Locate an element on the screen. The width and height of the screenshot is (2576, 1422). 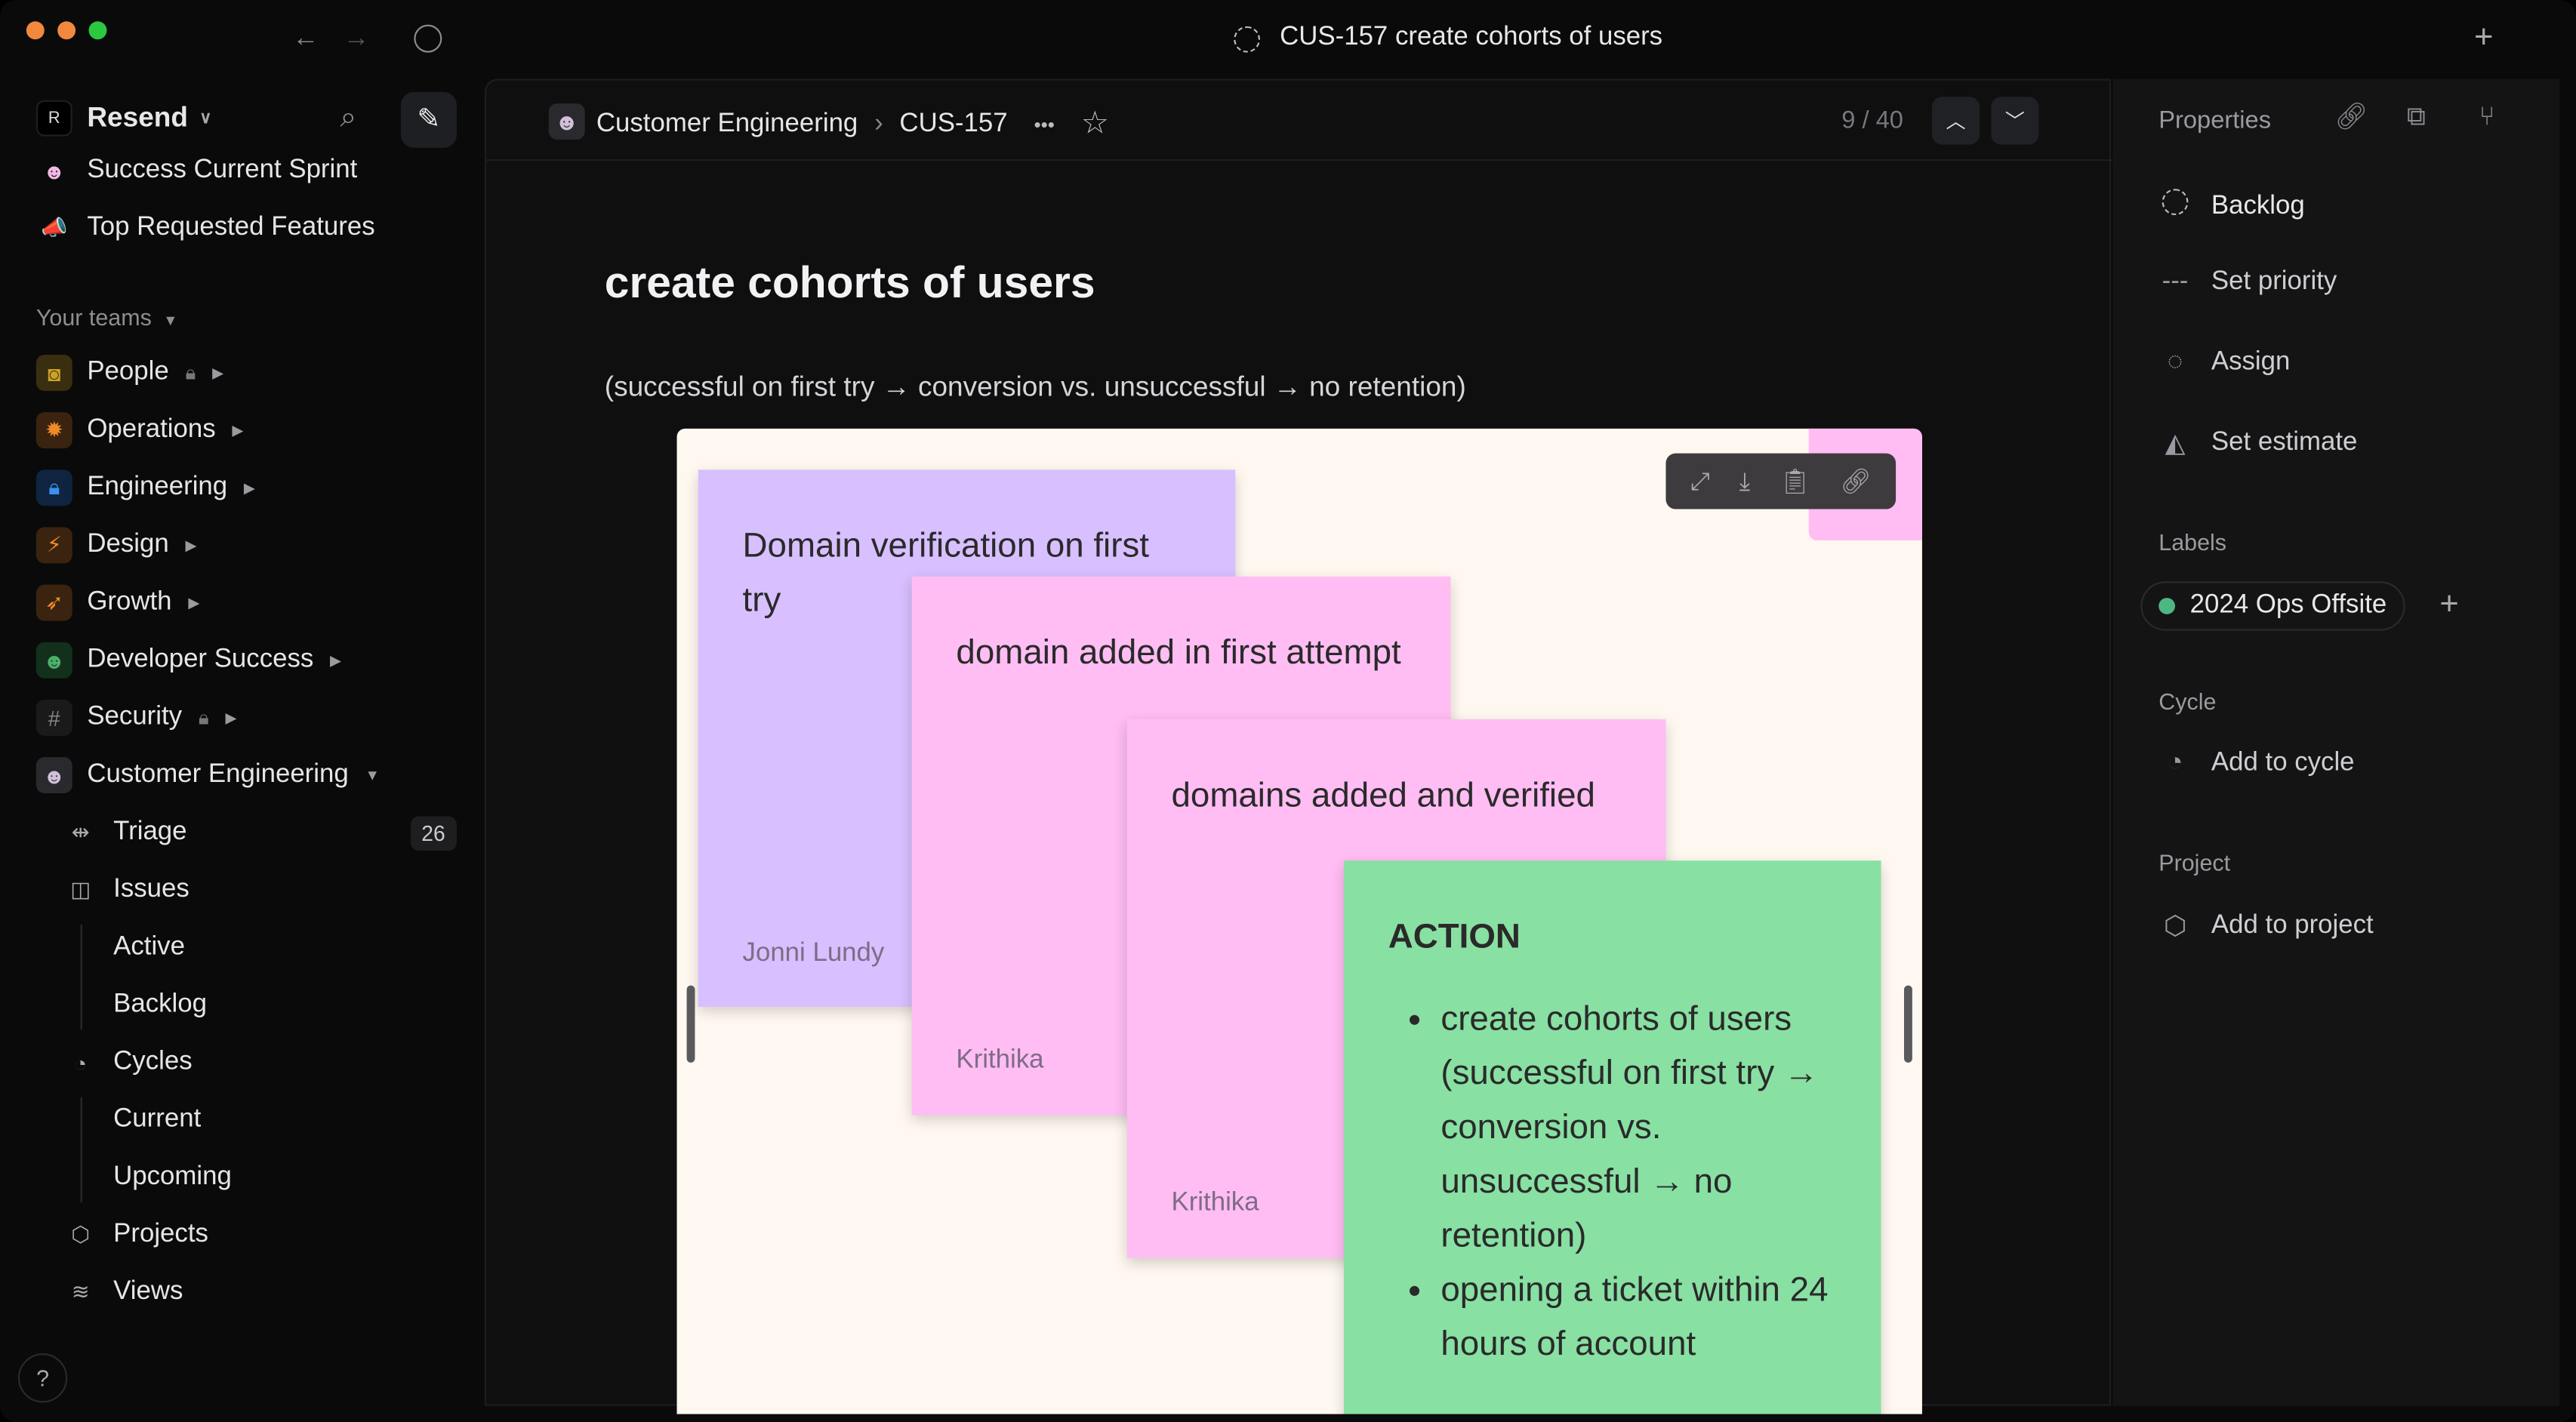
nav-label: Cycles is located at coordinates (153, 1062).